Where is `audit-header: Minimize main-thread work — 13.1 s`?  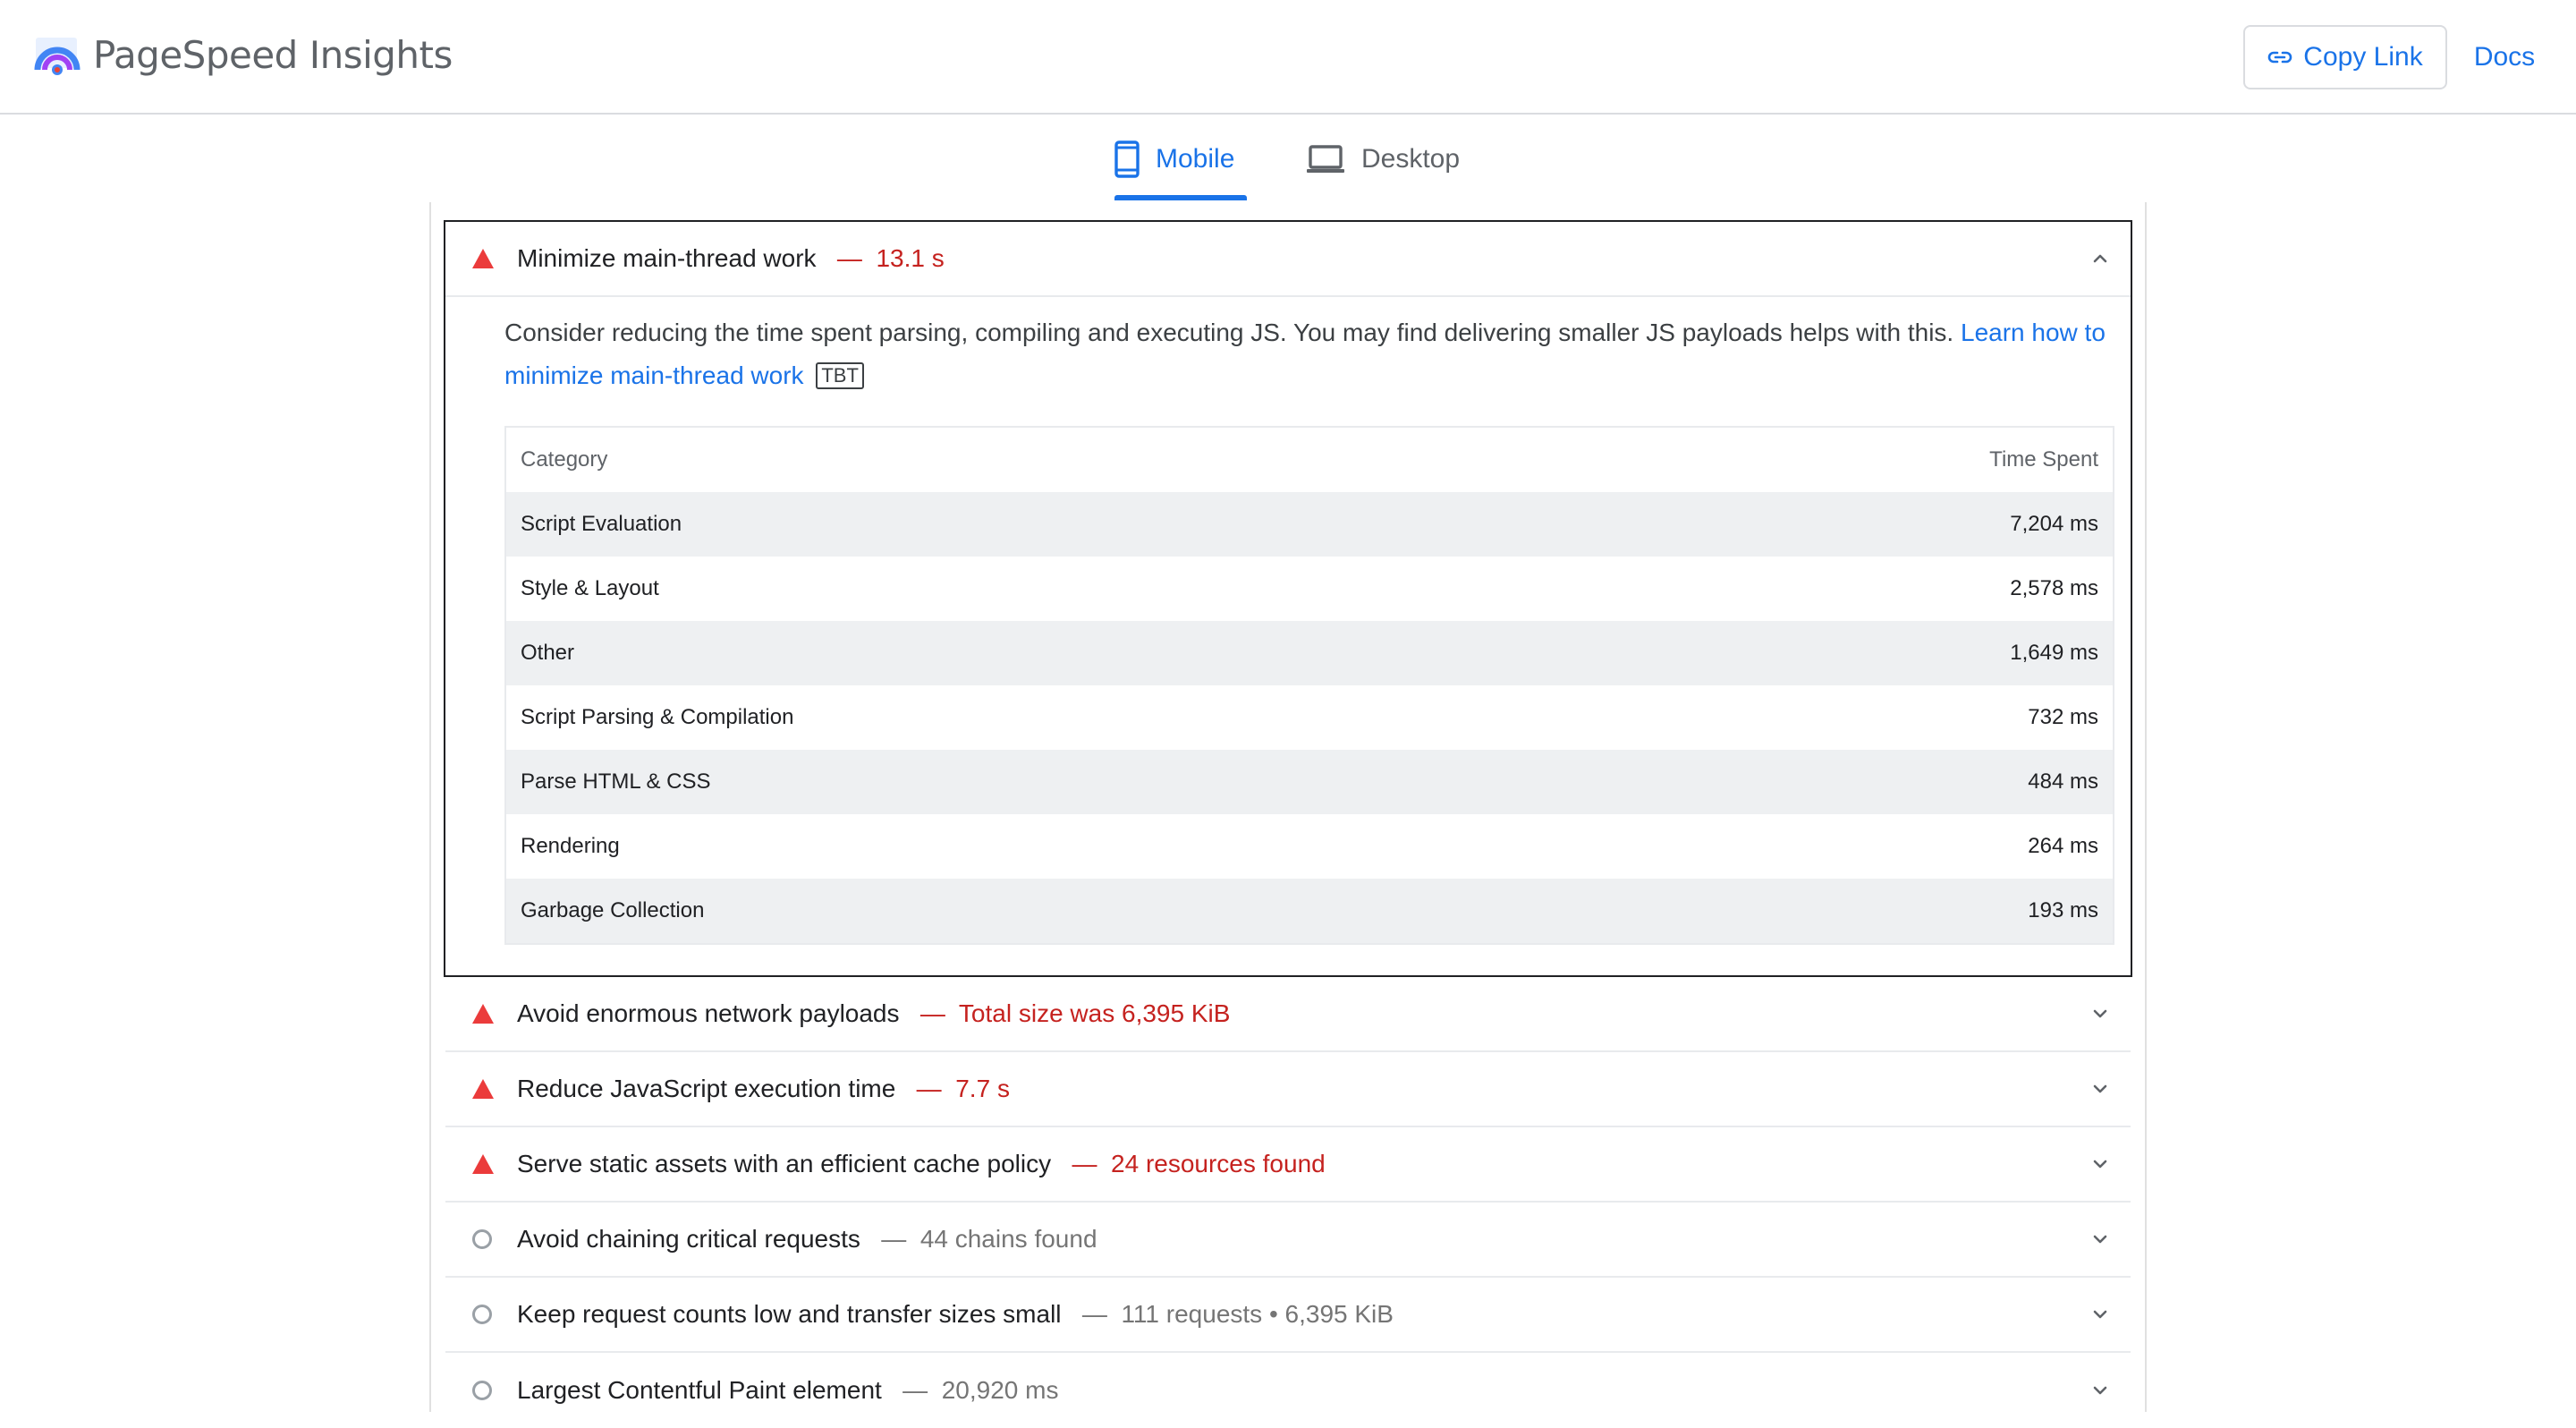 audit-header: Minimize main-thread work — 13.1 s is located at coordinates (1288, 260).